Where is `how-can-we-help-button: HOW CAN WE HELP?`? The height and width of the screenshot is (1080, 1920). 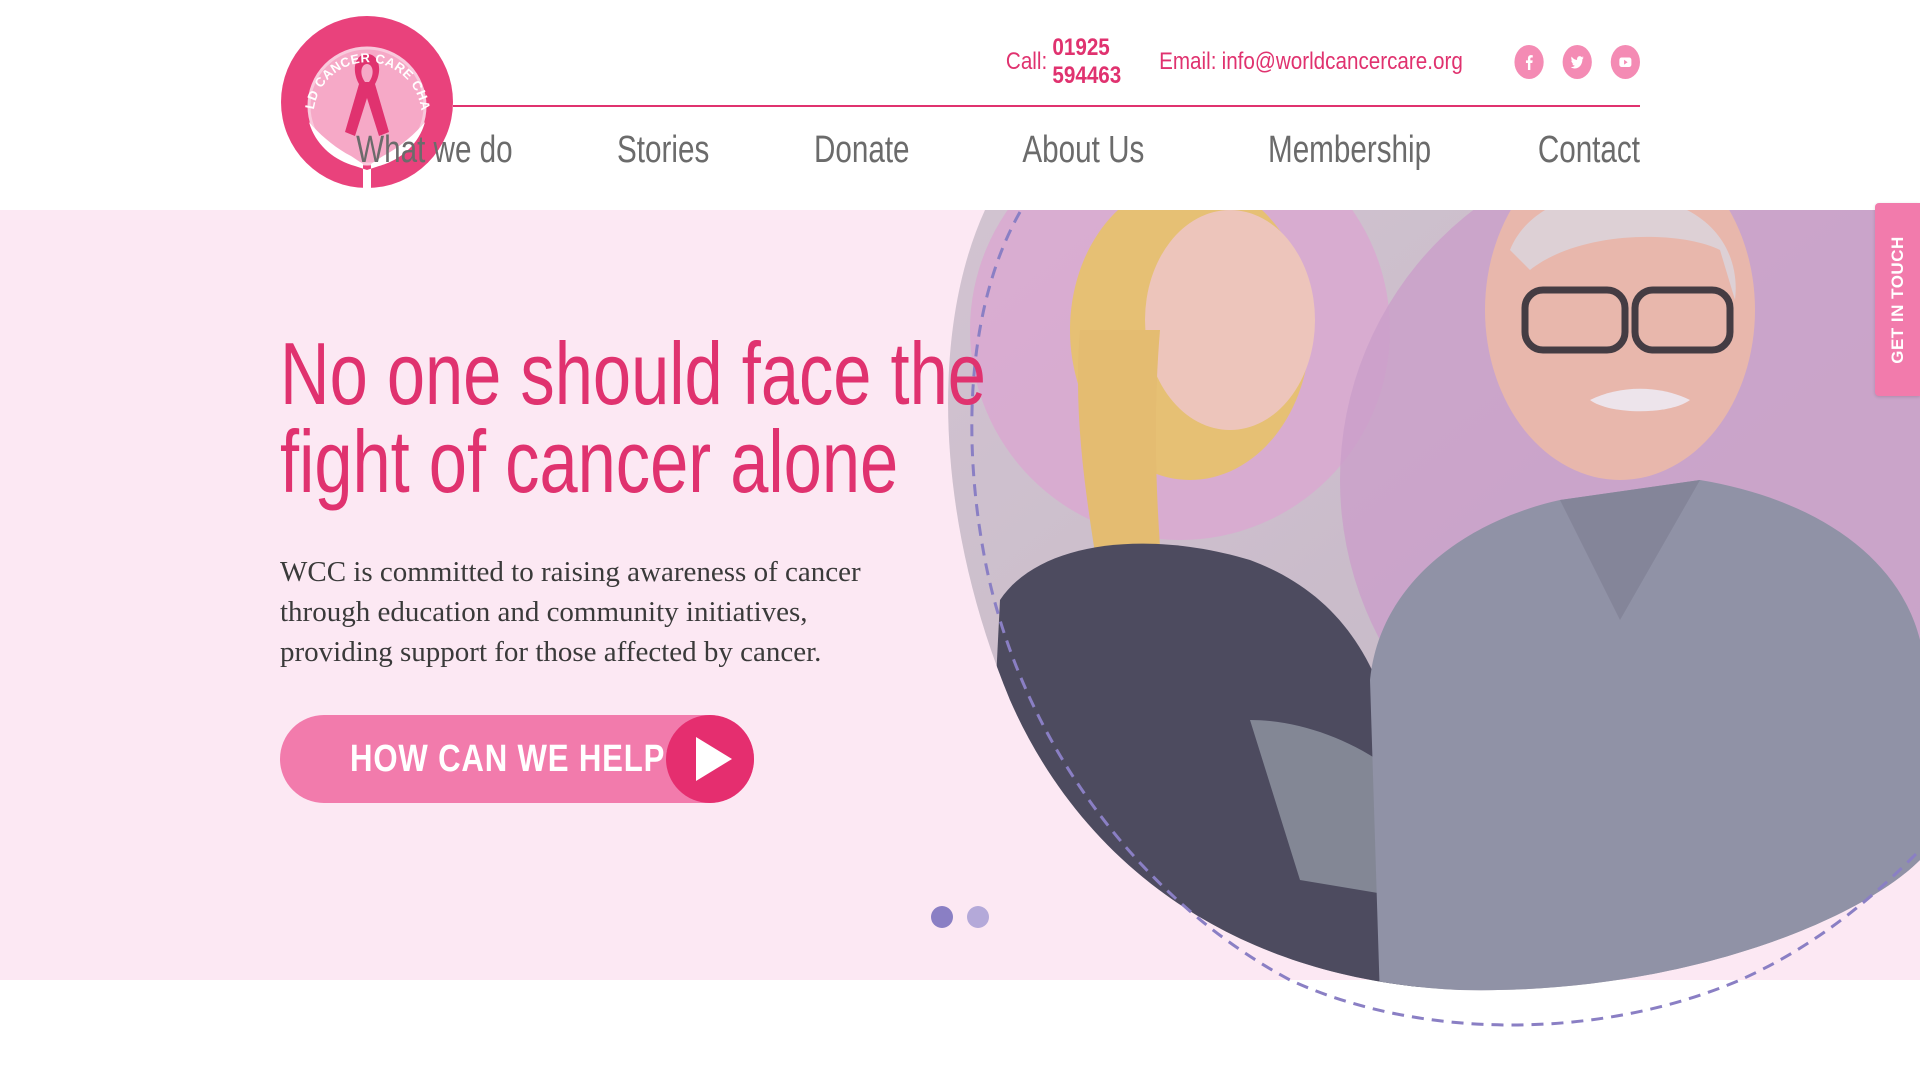 how-can-we-help-button: HOW CAN WE HELP? is located at coordinates (517, 759).